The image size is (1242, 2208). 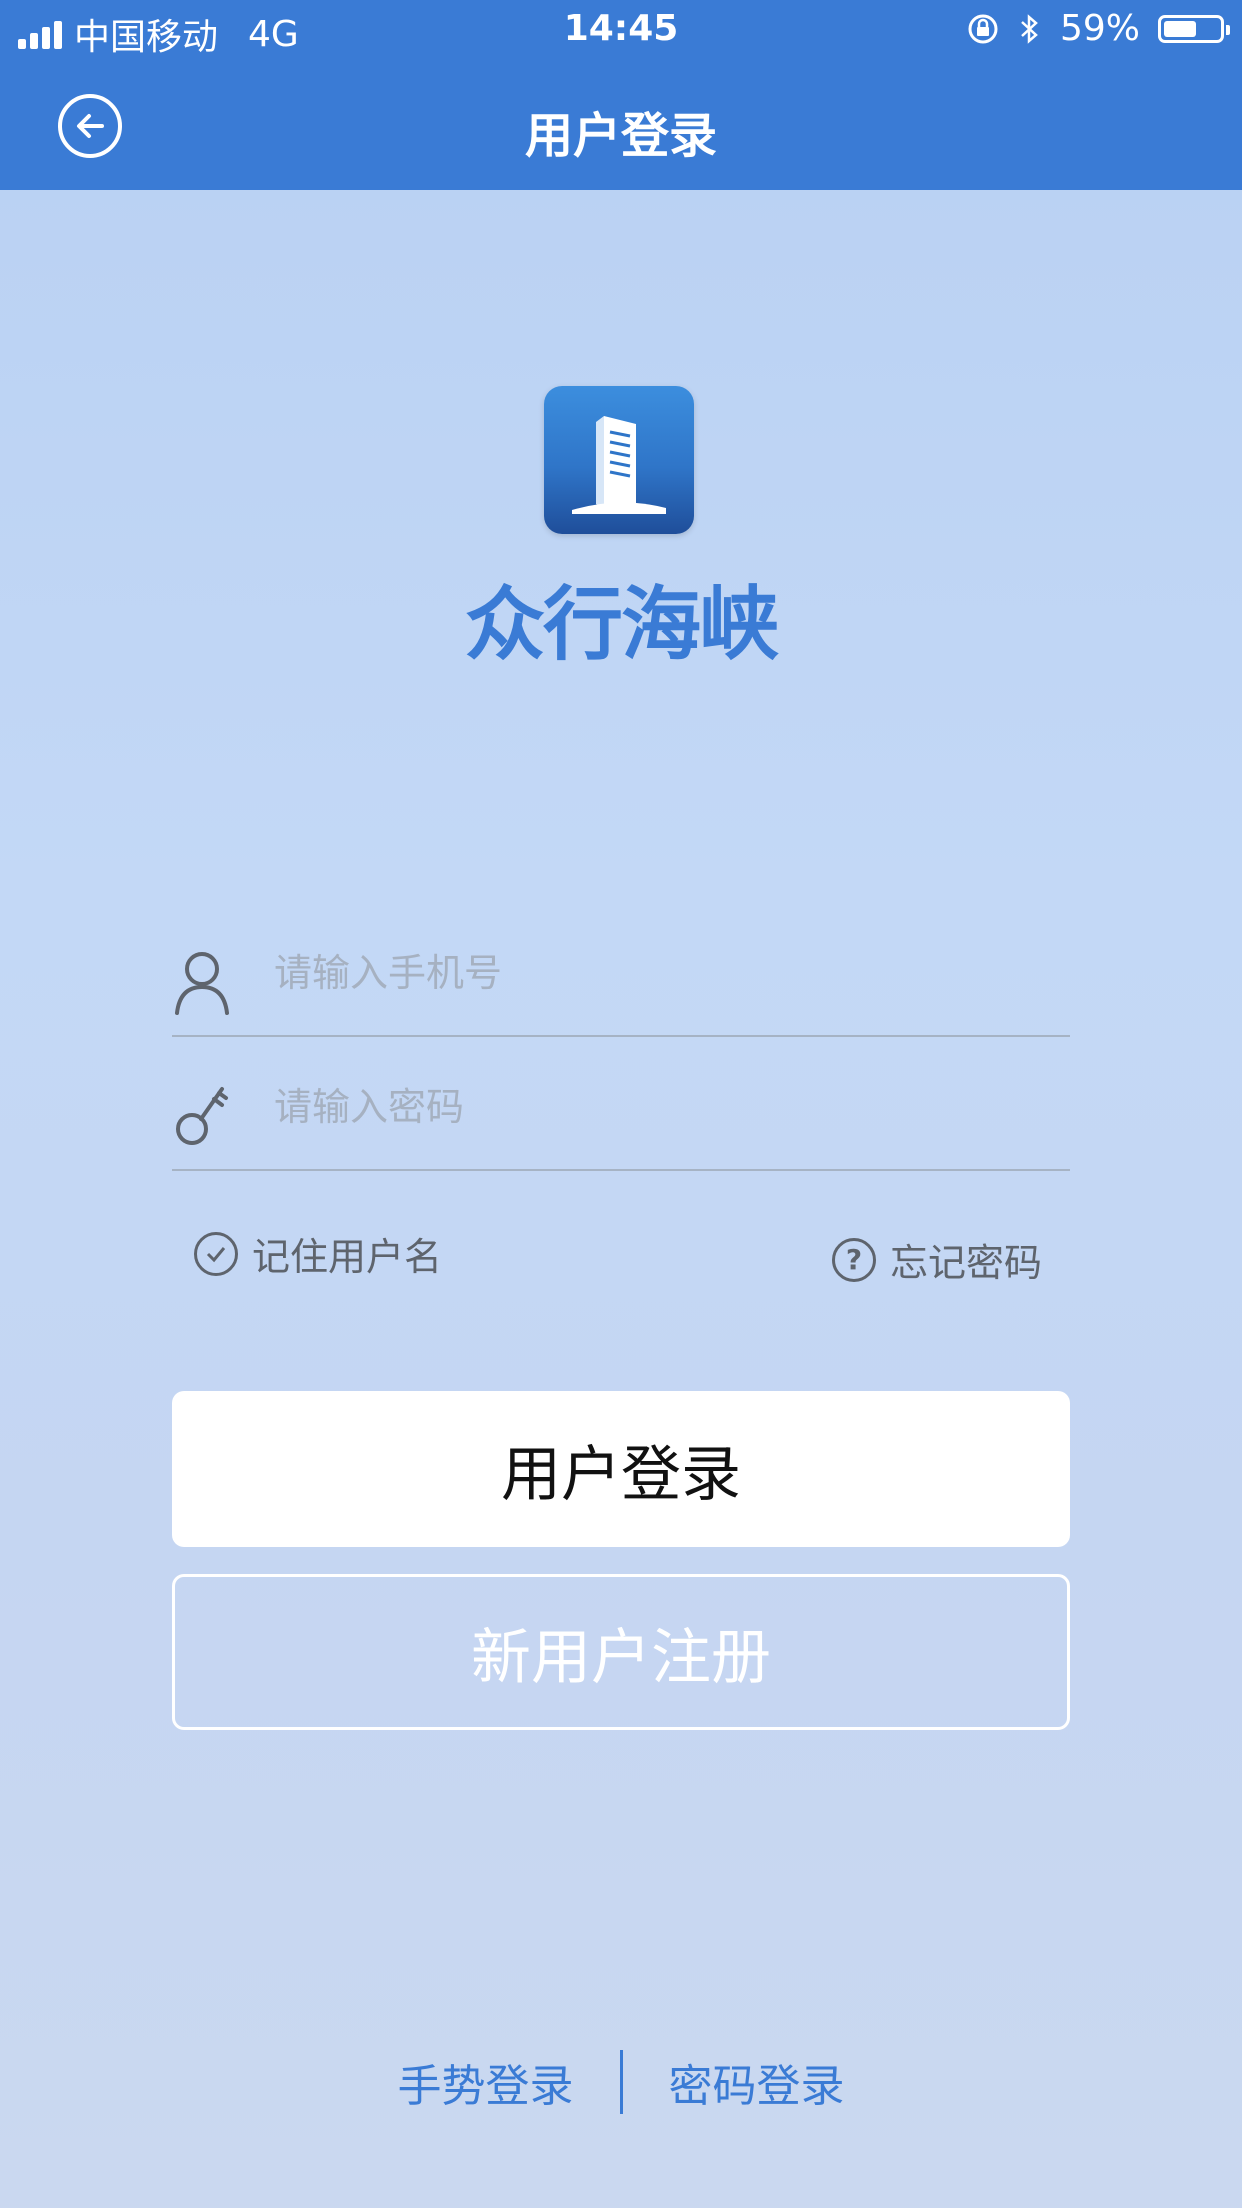 I want to click on nav-bar: 用户登录, so click(x=621, y=126).